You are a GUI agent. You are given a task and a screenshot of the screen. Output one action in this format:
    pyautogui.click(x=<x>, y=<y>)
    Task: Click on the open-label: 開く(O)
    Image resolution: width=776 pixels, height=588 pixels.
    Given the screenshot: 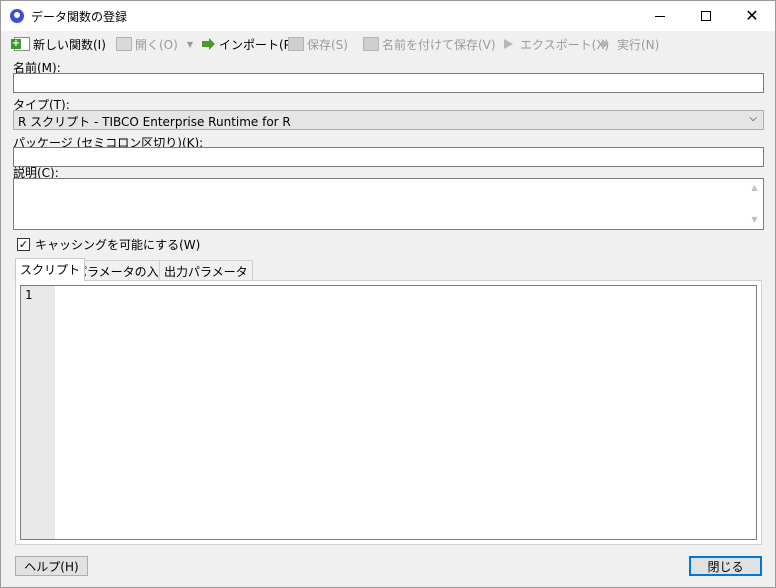 What is the action you would take?
    pyautogui.click(x=156, y=44)
    